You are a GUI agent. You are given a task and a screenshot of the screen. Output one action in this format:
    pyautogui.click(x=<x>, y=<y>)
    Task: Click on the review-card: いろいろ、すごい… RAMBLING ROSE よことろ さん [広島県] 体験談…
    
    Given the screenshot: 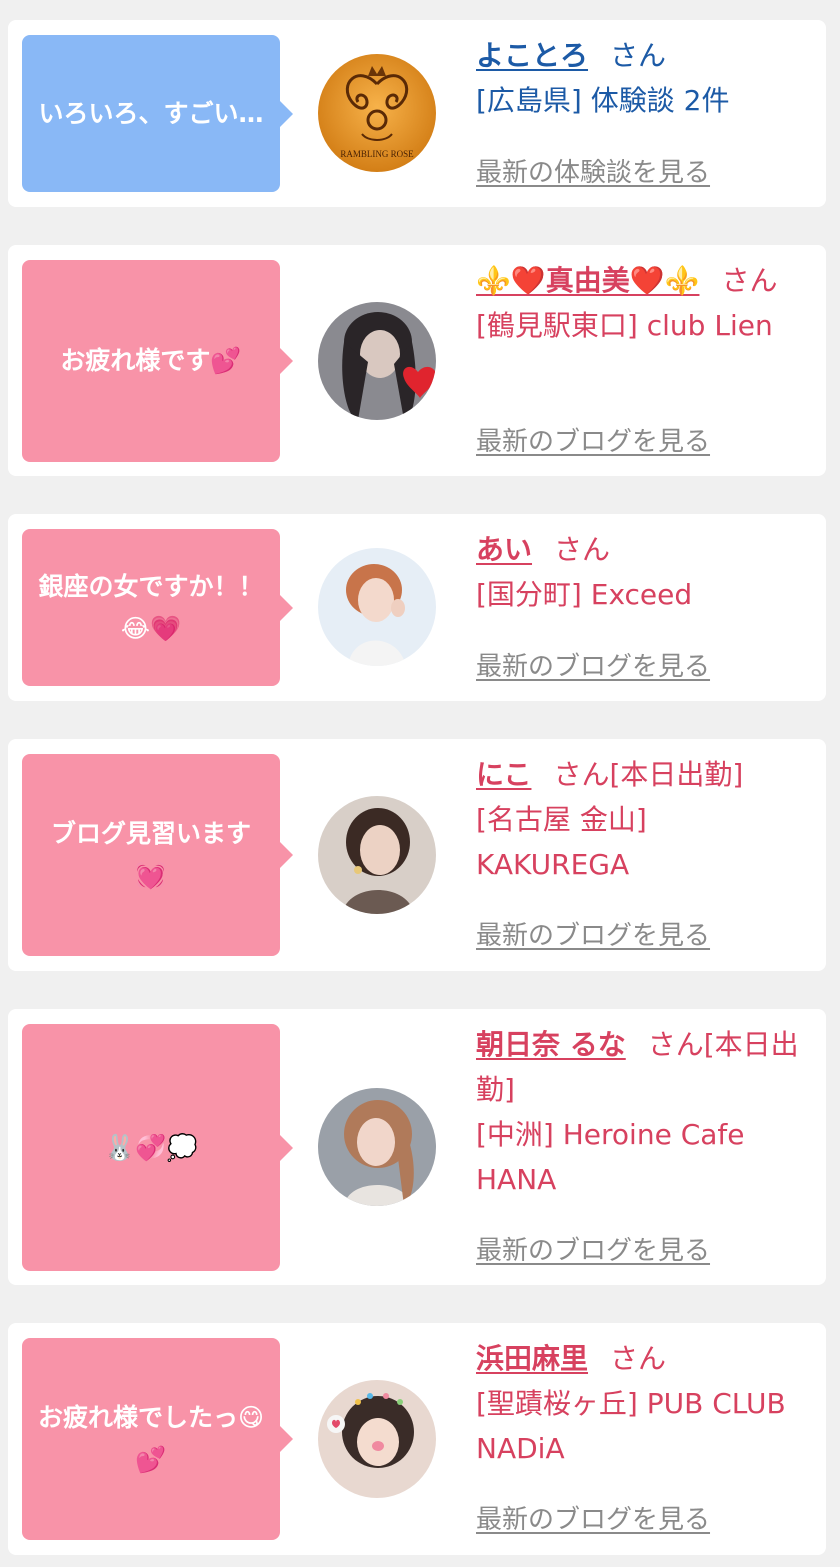 What is the action you would take?
    pyautogui.click(x=417, y=113)
    